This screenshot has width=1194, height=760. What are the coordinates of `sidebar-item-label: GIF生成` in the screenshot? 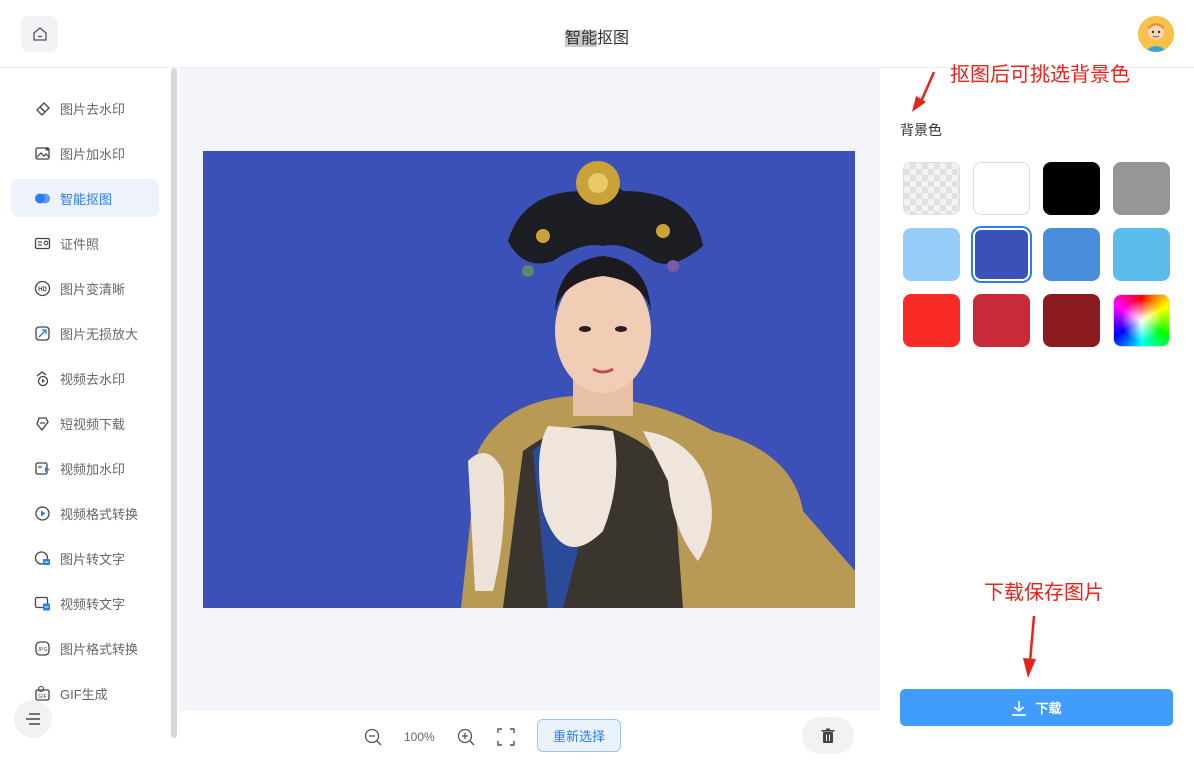 It's located at (84, 694).